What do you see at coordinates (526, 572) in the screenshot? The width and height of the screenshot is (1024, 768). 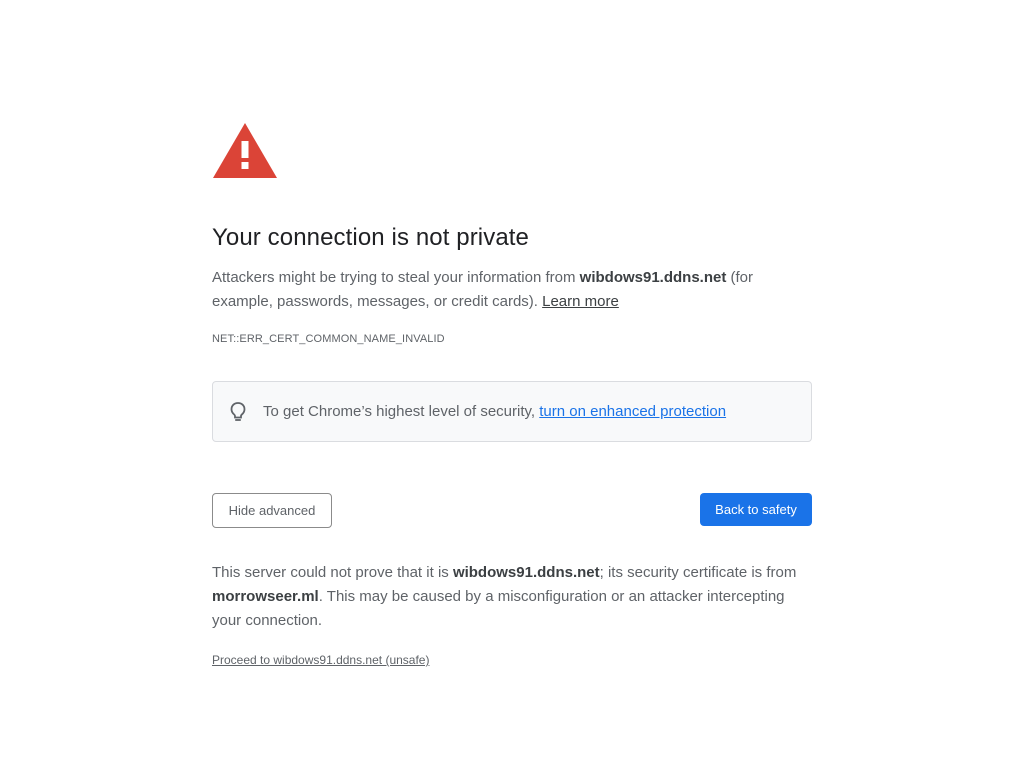 I see `details-host: wibdows91.ddns.net` at bounding box center [526, 572].